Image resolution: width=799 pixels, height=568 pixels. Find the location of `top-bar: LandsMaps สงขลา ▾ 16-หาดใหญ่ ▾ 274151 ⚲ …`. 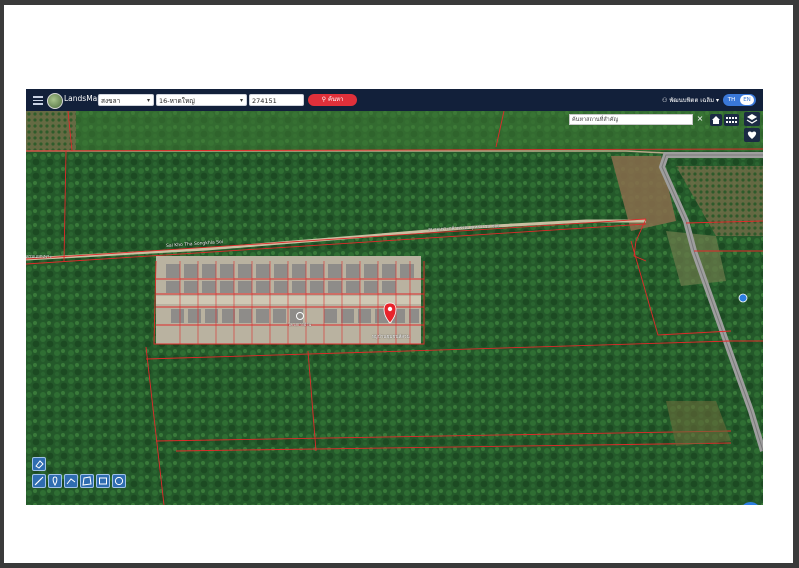

top-bar: LandsMaps สงขลา ▾ 16-หาดใหญ่ ▾ 274151 ⚲ … is located at coordinates (394, 100).